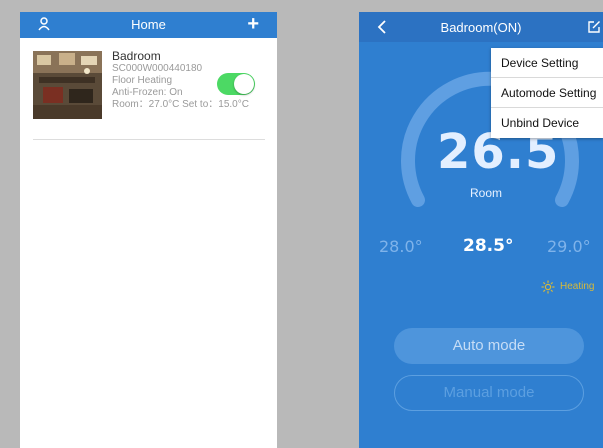  Describe the element at coordinates (149, 139) in the screenshot. I see `divider` at that location.